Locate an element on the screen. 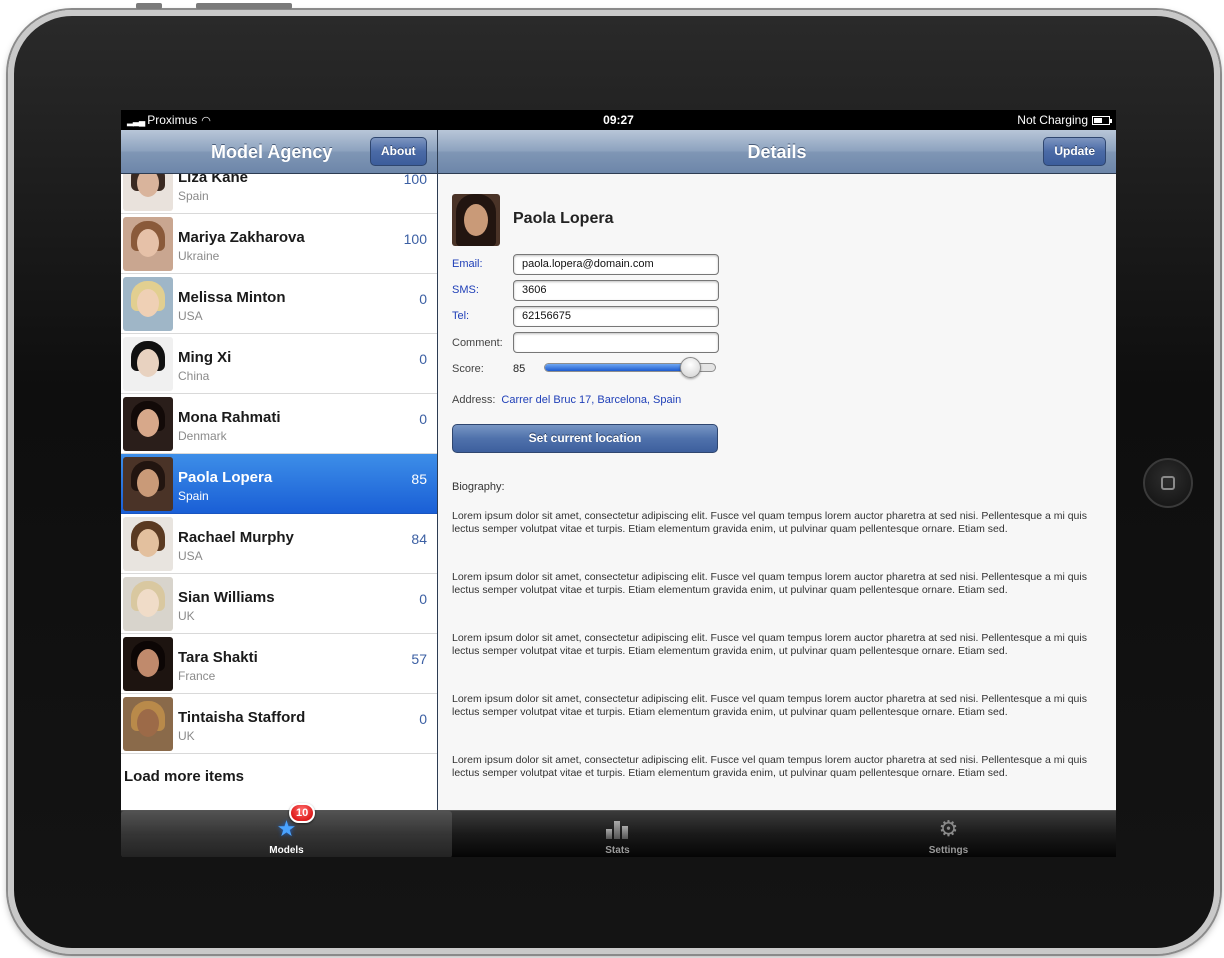  model-name: Mona Rahmati is located at coordinates (229, 417).